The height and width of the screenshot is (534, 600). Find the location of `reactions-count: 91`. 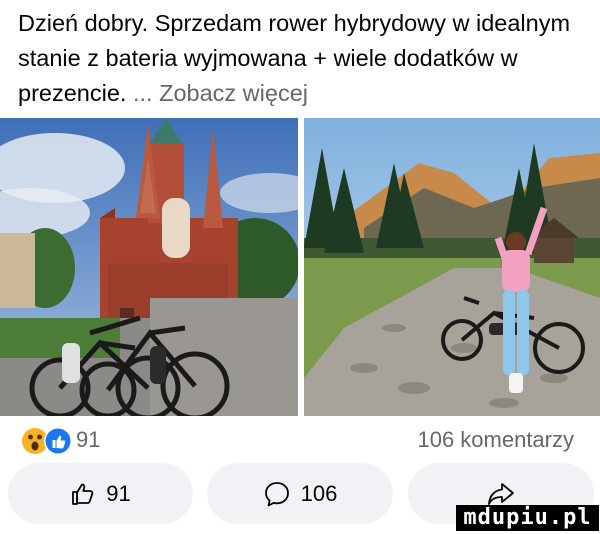

reactions-count: 91 is located at coordinates (88, 440).